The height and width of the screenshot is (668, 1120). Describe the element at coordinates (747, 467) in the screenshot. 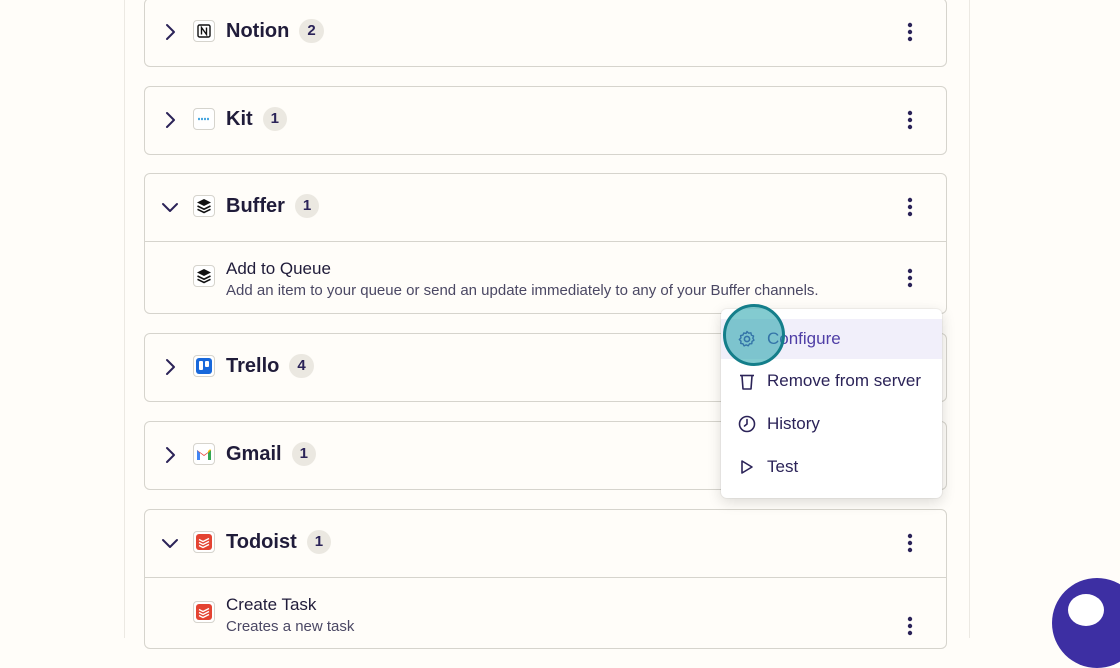

I see `play-icon` at that location.